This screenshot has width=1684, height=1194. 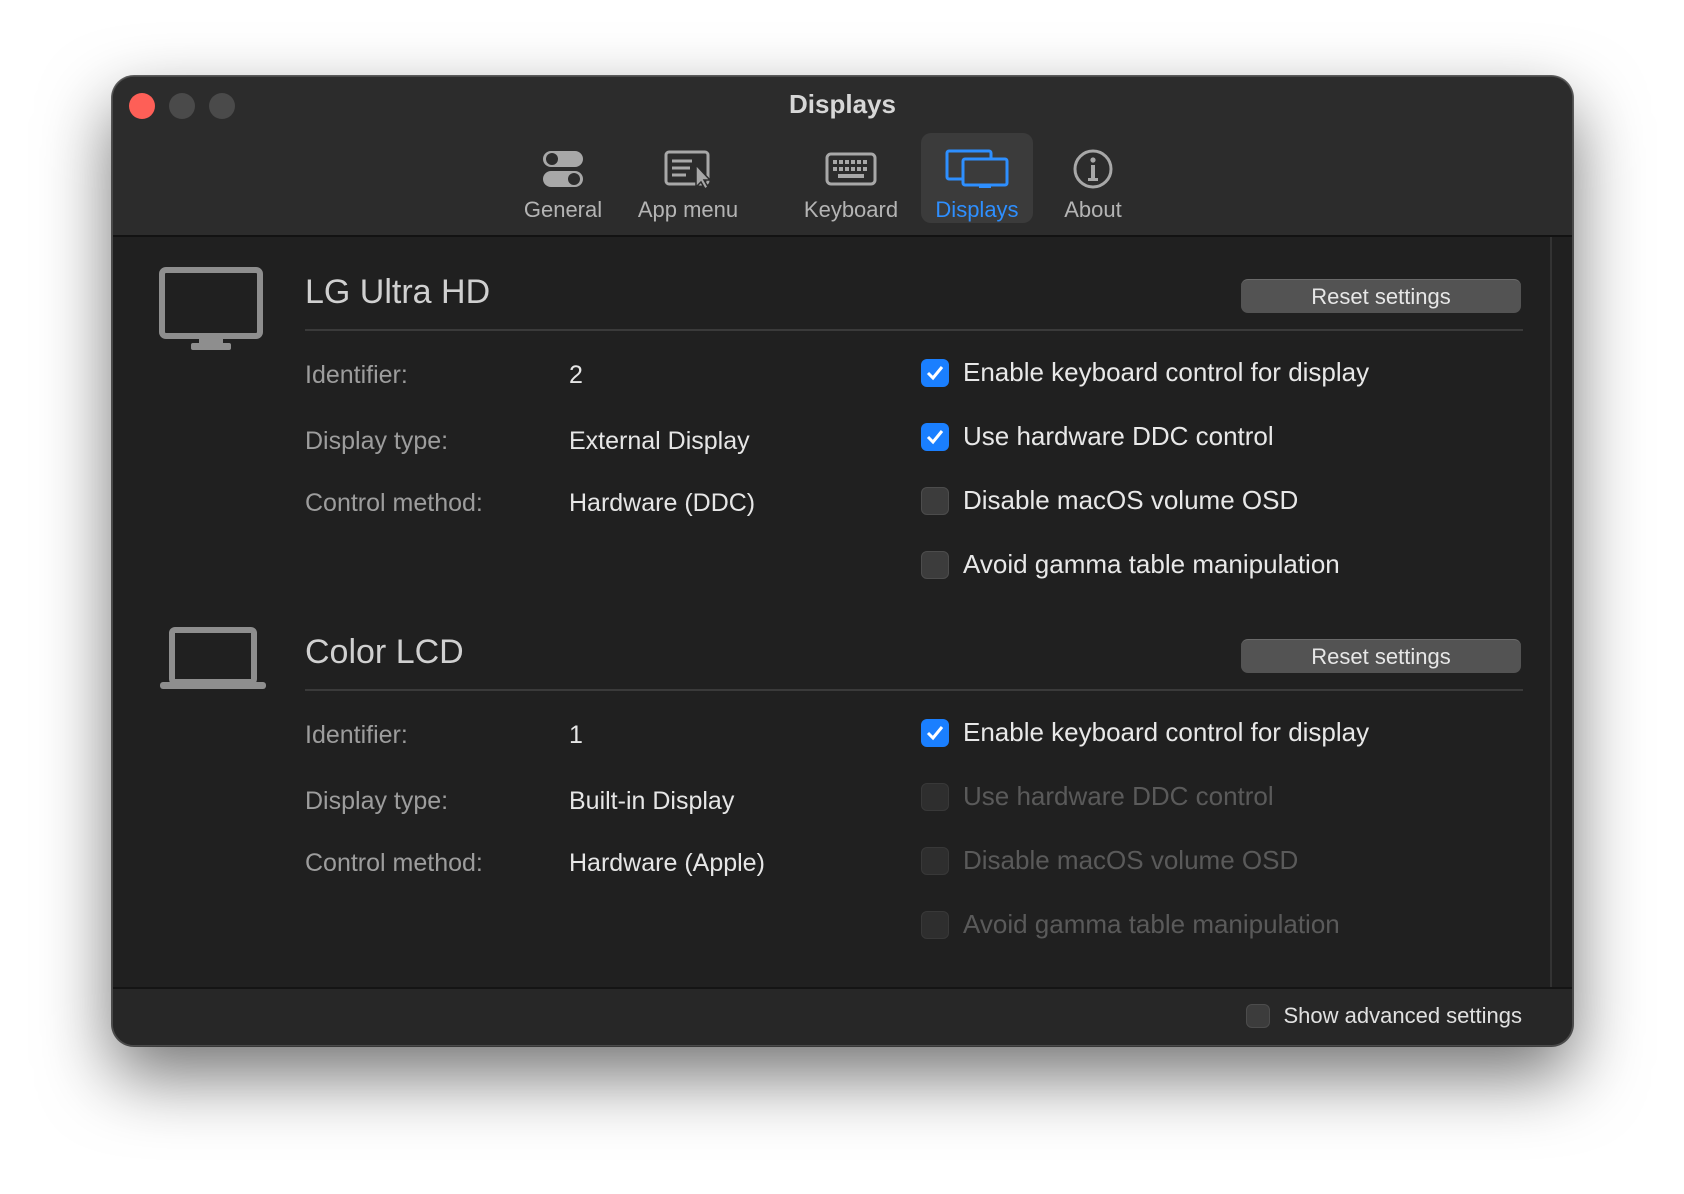 I want to click on menu-pointer-icon, so click(x=688, y=169).